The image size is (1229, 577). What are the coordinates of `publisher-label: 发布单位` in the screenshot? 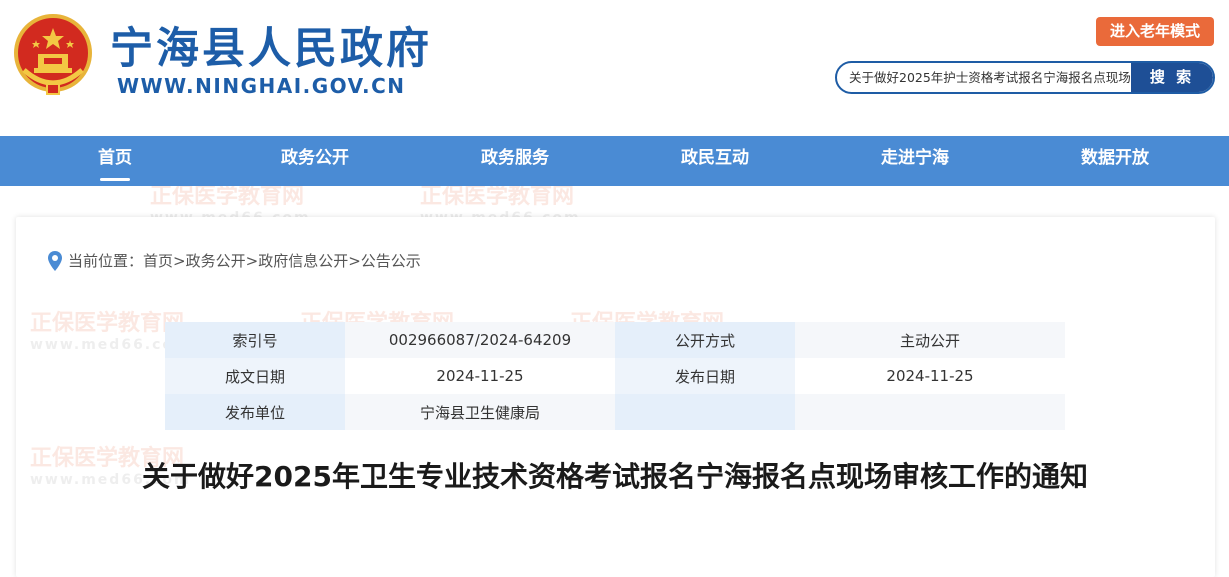 It's located at (255, 412).